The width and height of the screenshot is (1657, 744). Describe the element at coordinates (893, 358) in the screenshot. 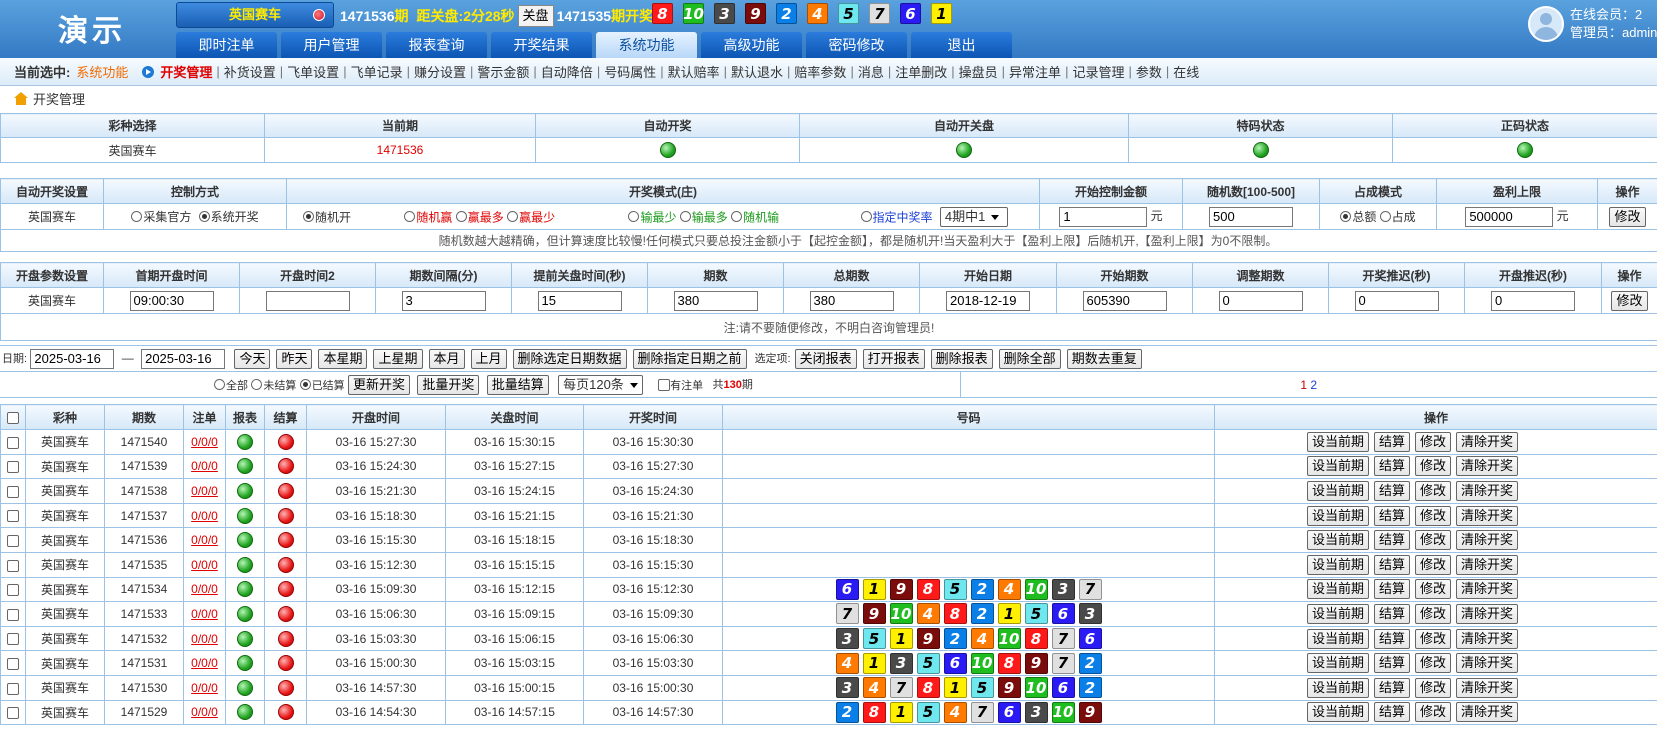

I see `option-button-1: 打开报表` at that location.